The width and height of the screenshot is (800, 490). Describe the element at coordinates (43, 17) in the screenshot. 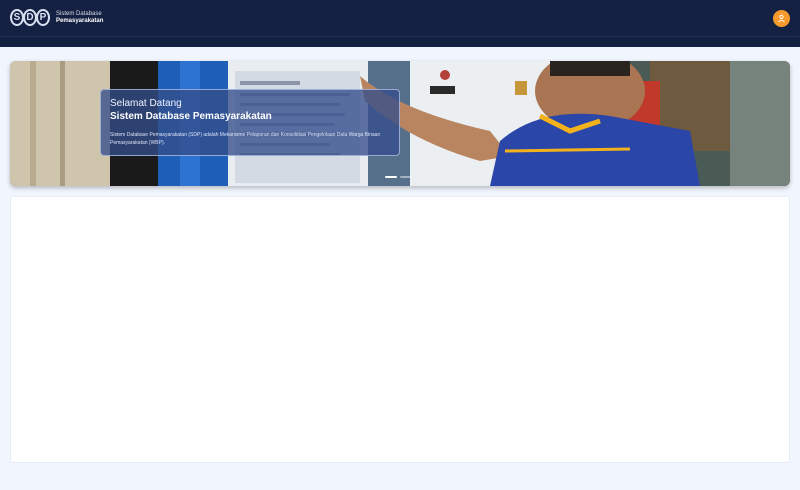

I see `logo-letter-p: P` at that location.